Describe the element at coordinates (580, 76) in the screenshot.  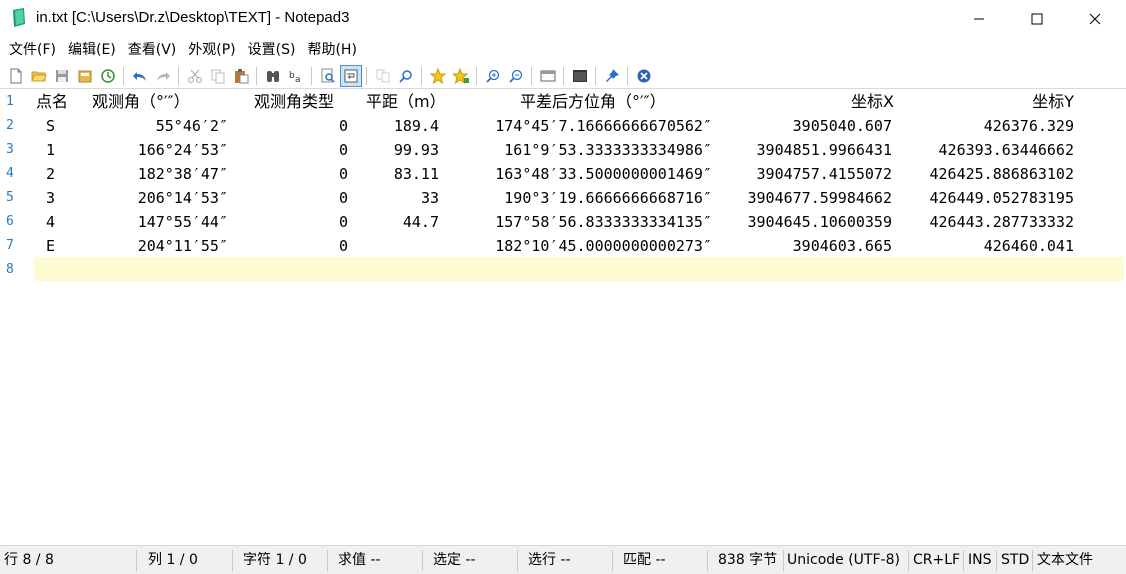
I see `console-button` at that location.